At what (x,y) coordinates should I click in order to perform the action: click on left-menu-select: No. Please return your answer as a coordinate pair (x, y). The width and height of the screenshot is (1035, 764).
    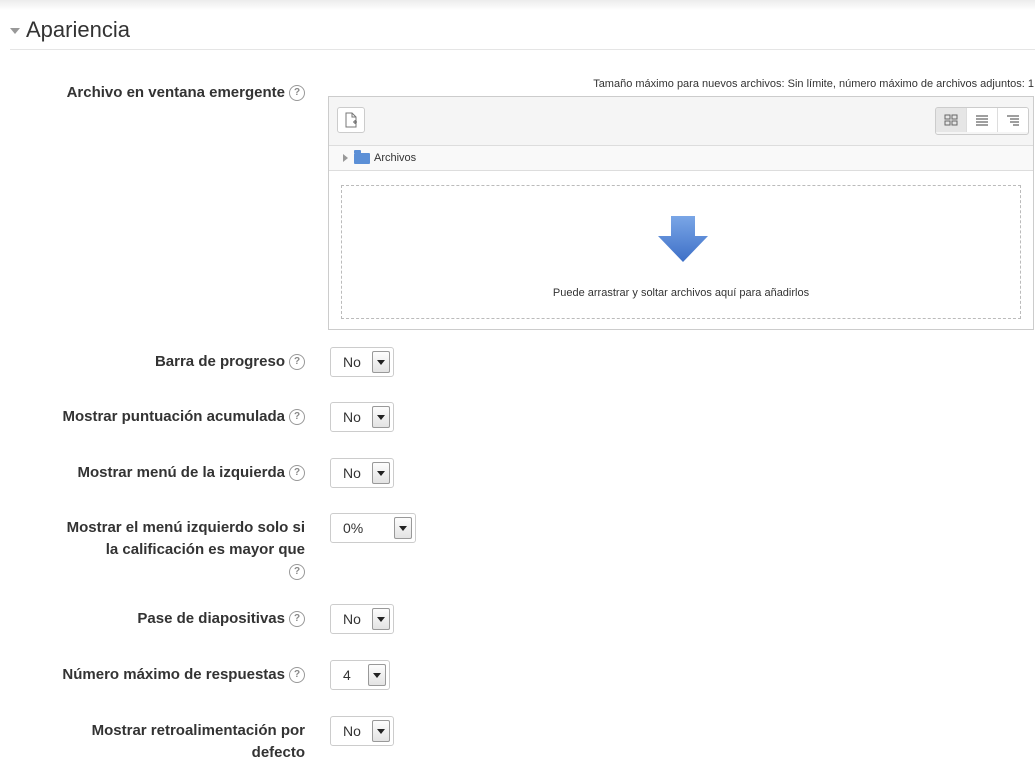
    Looking at the image, I should click on (362, 473).